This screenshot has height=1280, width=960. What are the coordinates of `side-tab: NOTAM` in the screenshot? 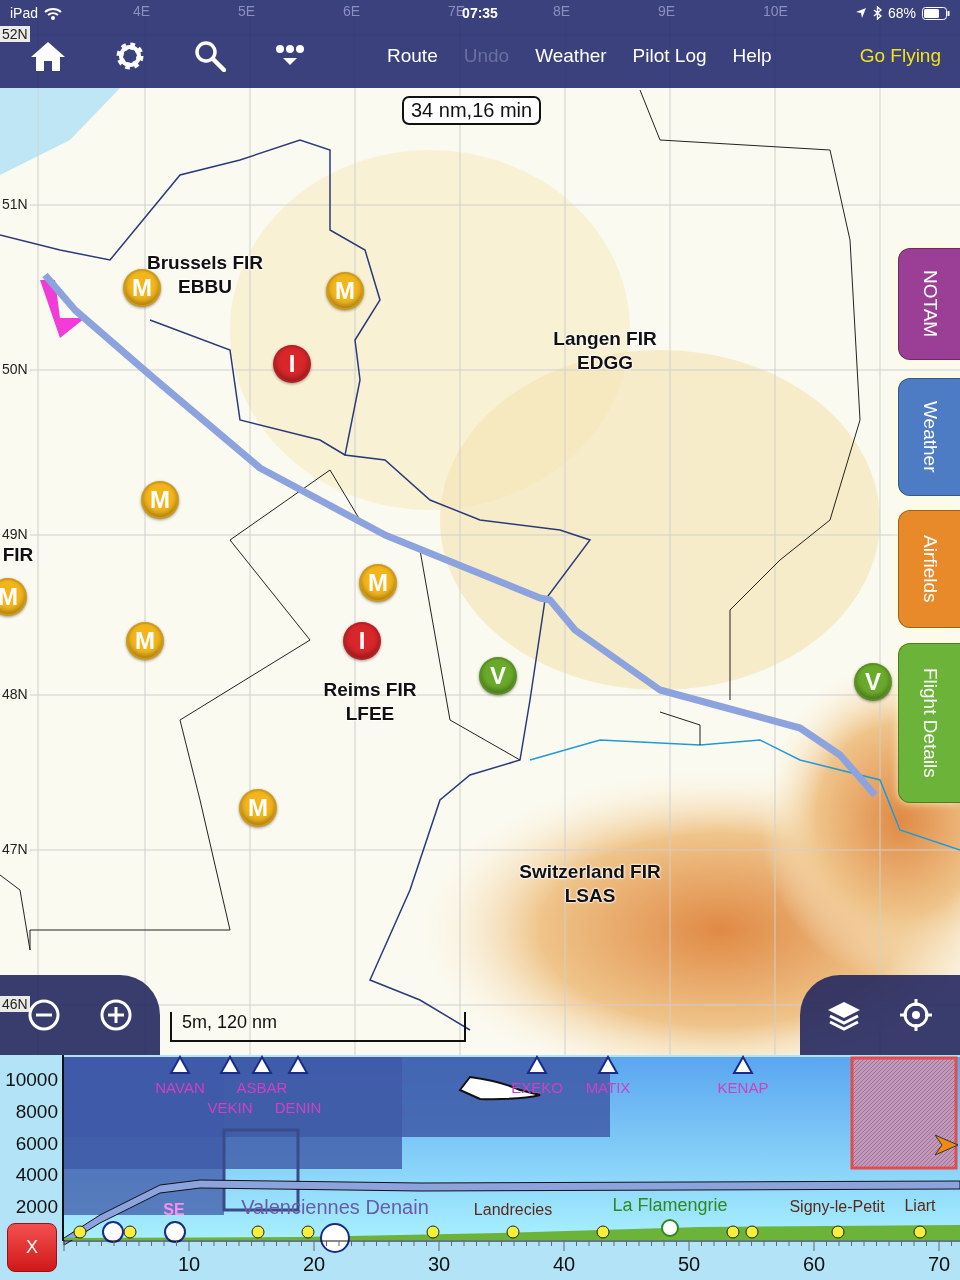 It's located at (929, 304).